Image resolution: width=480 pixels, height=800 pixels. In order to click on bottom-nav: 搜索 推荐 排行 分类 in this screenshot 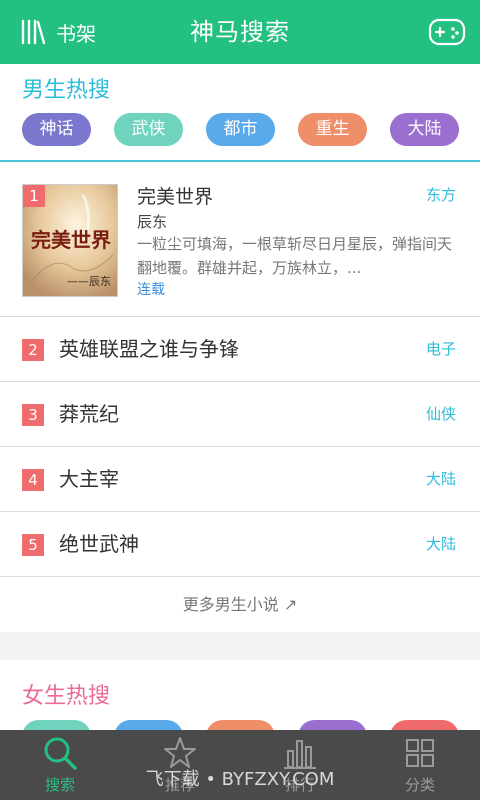, I will do `click(240, 765)`.